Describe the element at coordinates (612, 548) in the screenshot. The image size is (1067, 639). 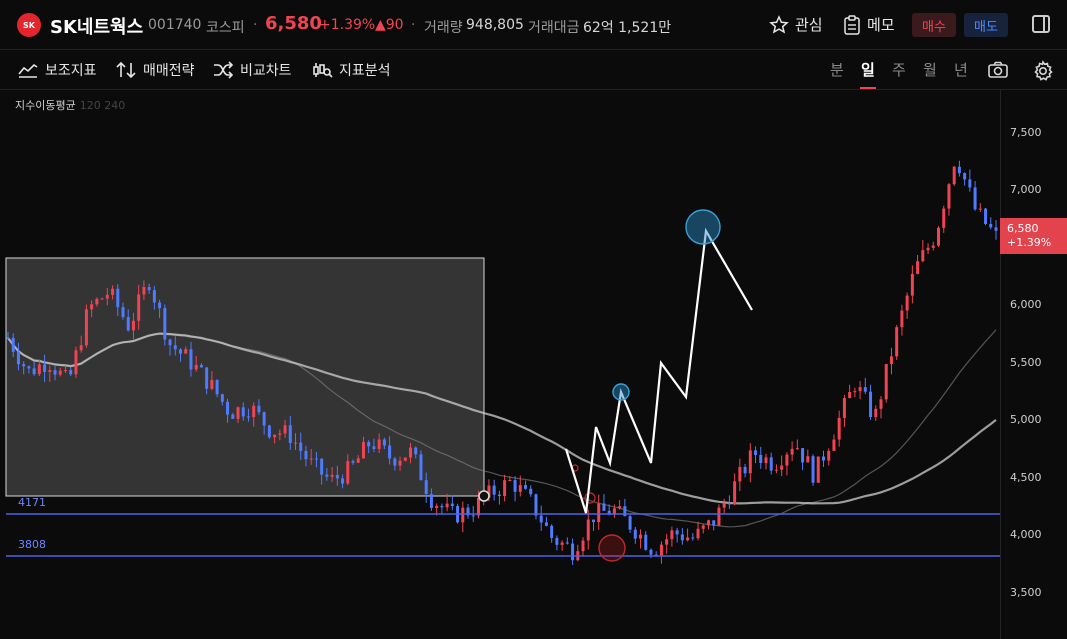
I see `low-marker-circle` at that location.